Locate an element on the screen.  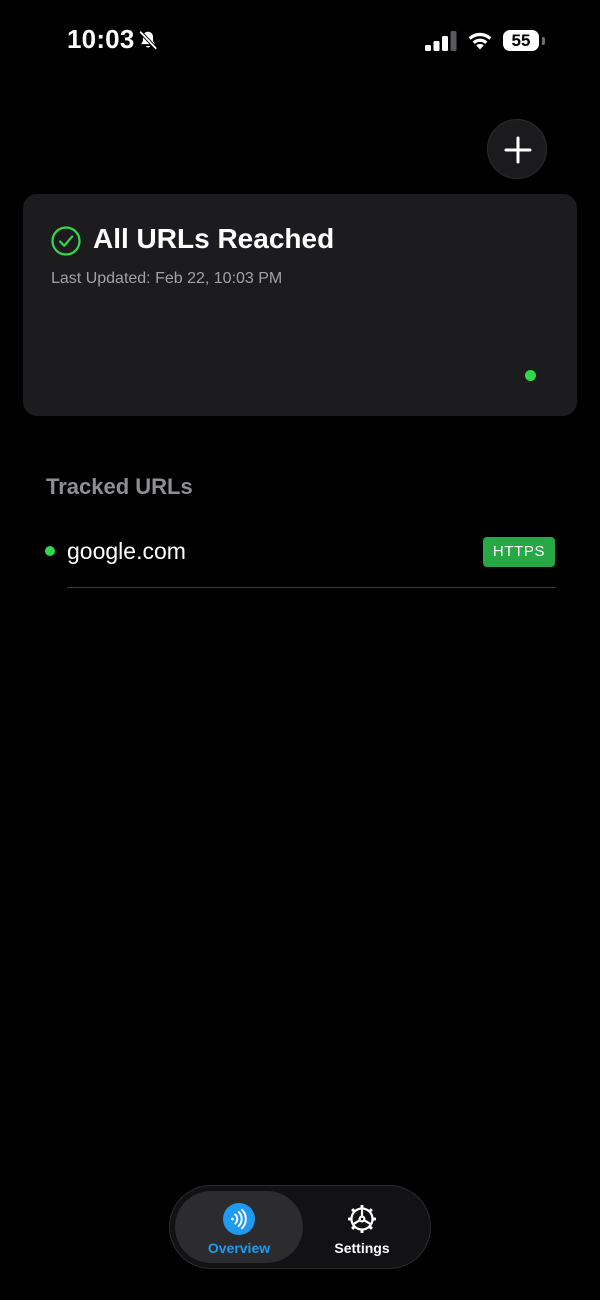
gear-icon is located at coordinates (362, 1219).